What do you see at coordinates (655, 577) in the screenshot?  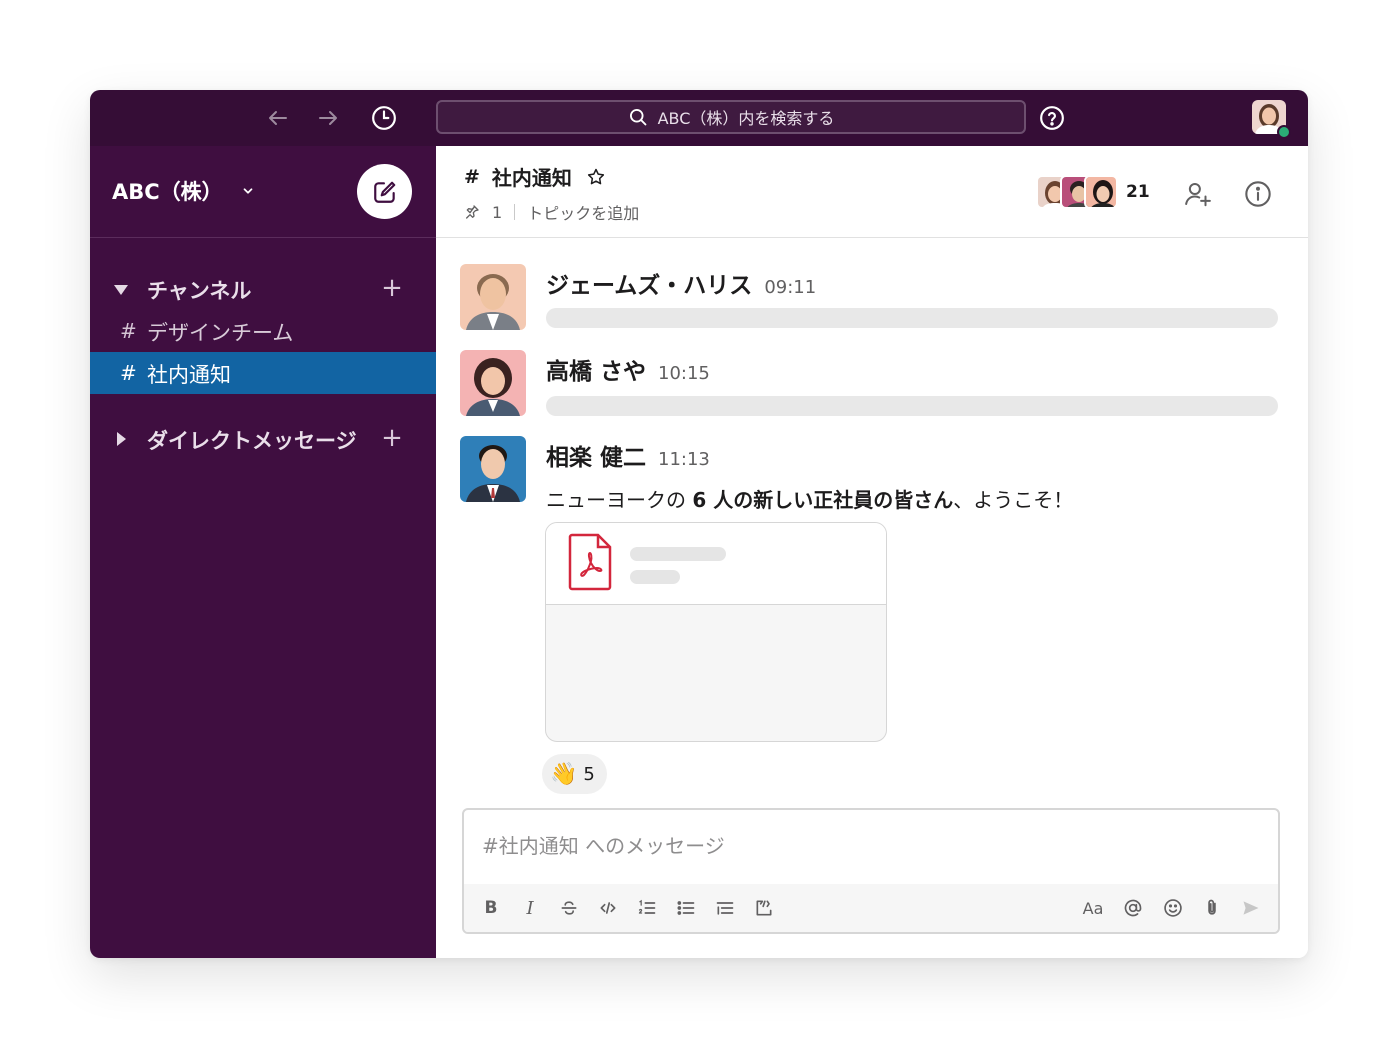 I see `file-size-placeholder` at bounding box center [655, 577].